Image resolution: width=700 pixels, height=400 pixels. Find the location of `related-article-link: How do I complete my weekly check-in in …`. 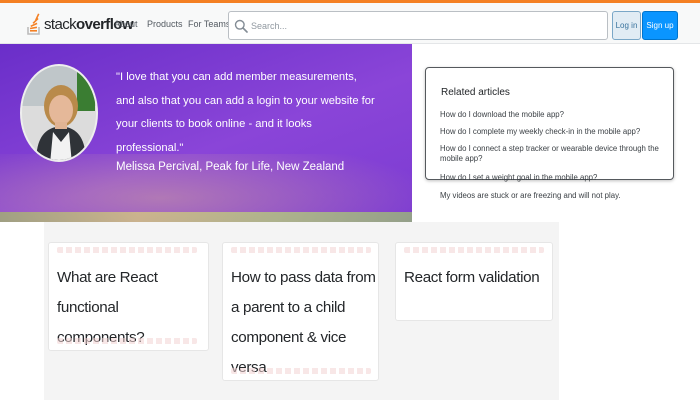

related-article-link: How do I complete my weekly check-in in … is located at coordinates (556, 132).